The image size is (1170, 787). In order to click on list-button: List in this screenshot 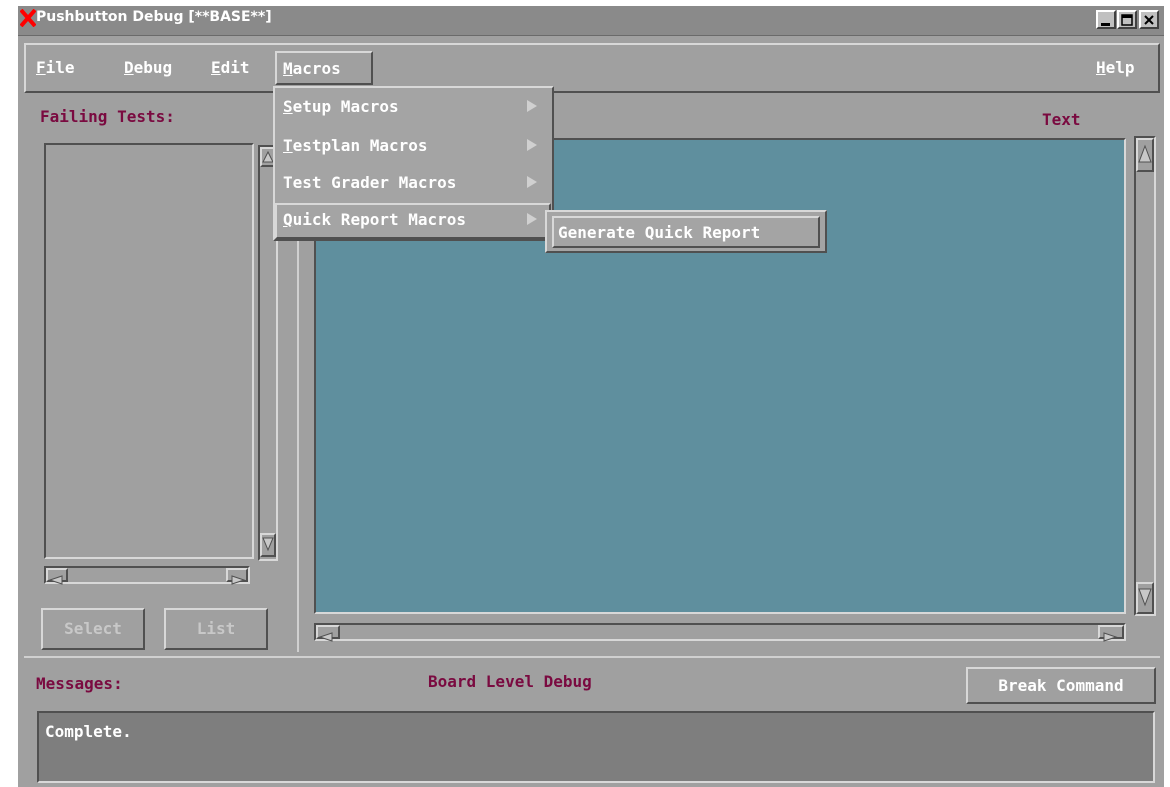, I will do `click(216, 629)`.